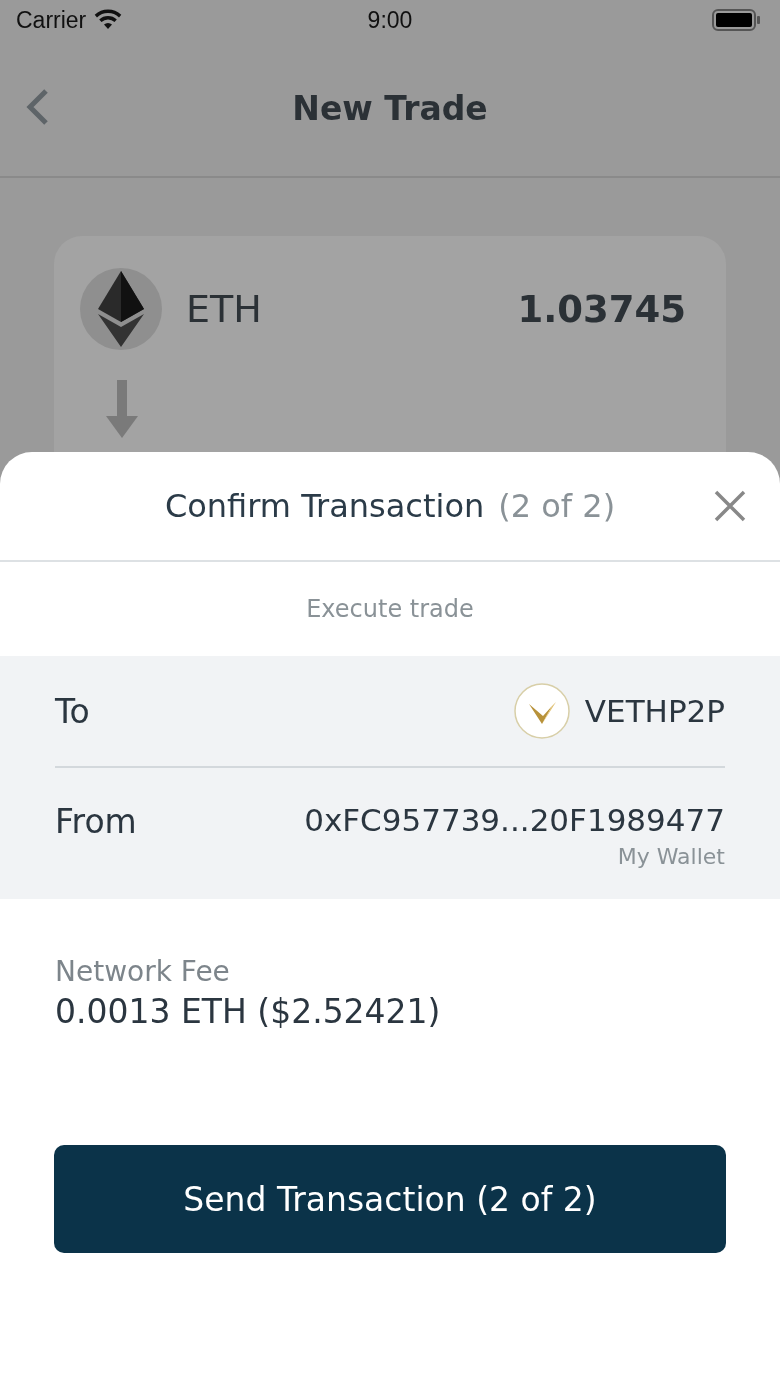 Image resolution: width=780 pixels, height=1387 pixels. What do you see at coordinates (541, 711) in the screenshot?
I see `v-logo-icon` at bounding box center [541, 711].